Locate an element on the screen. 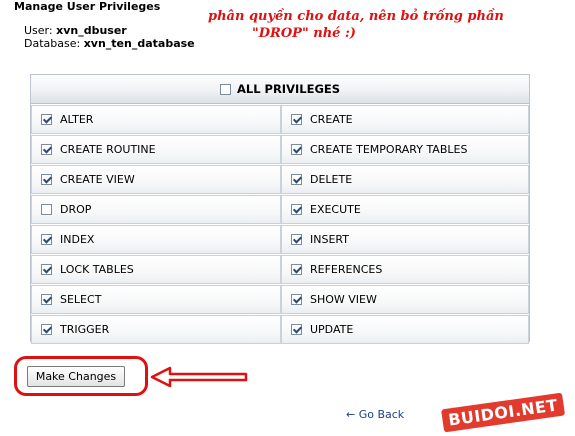  privilege-label: UPDATE is located at coordinates (332, 329).